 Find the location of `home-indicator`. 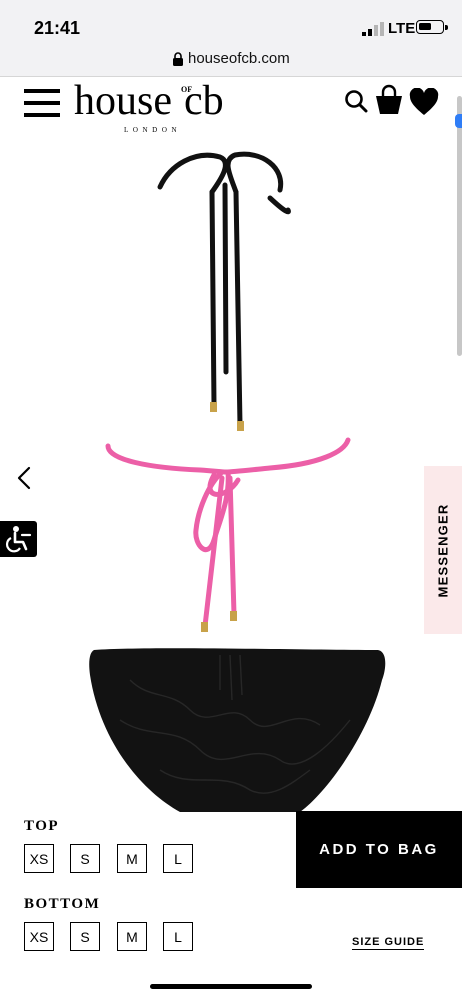

home-indicator is located at coordinates (231, 986).